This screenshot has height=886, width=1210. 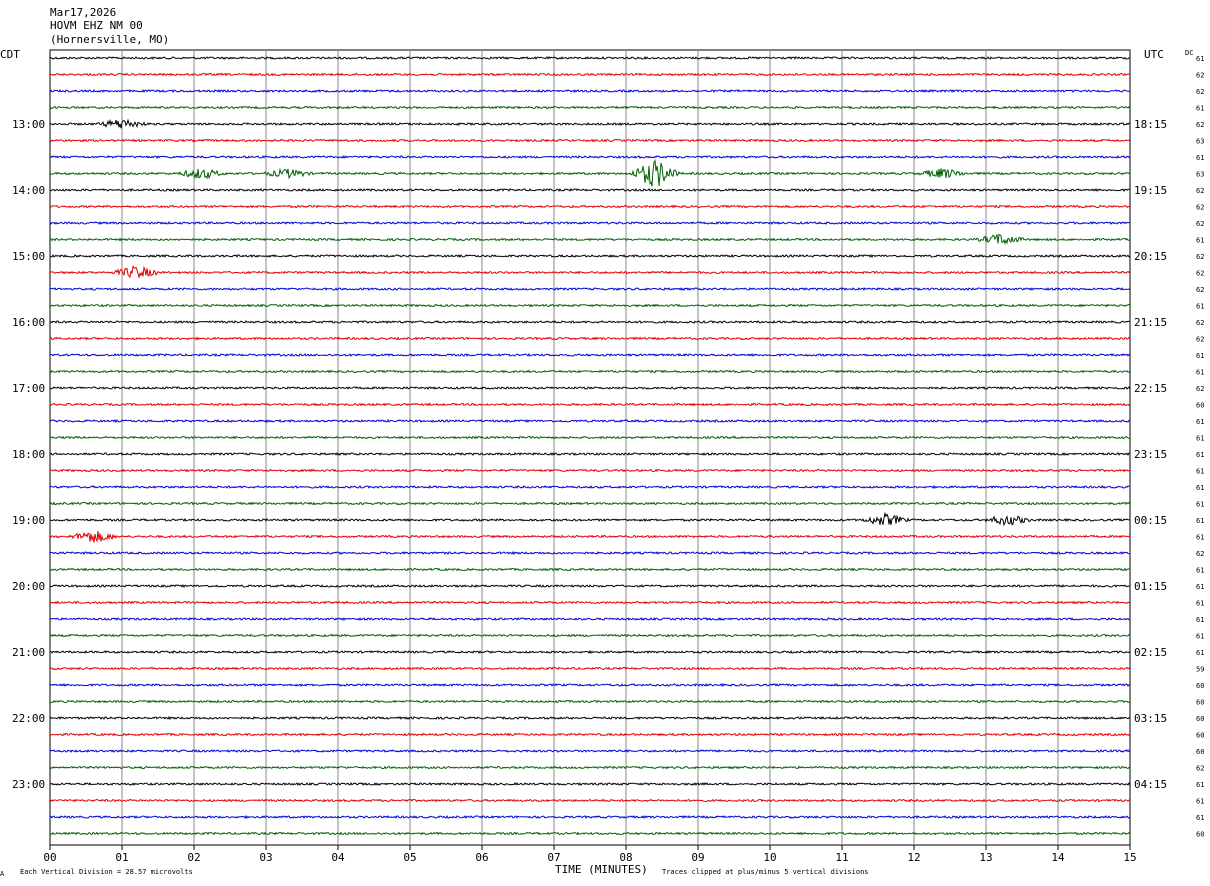 What do you see at coordinates (697, 857) in the screenshot?
I see `x-tick-label: 09` at bounding box center [697, 857].